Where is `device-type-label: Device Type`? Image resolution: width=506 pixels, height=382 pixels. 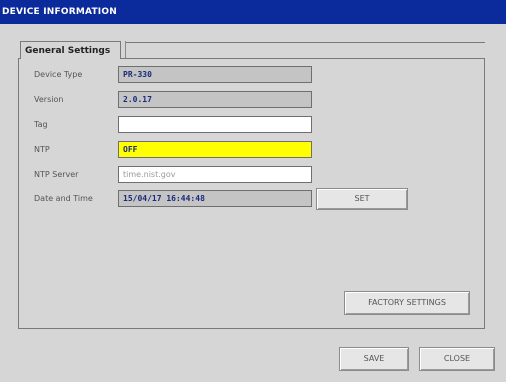
device-type-label: Device Type is located at coordinates (58, 74).